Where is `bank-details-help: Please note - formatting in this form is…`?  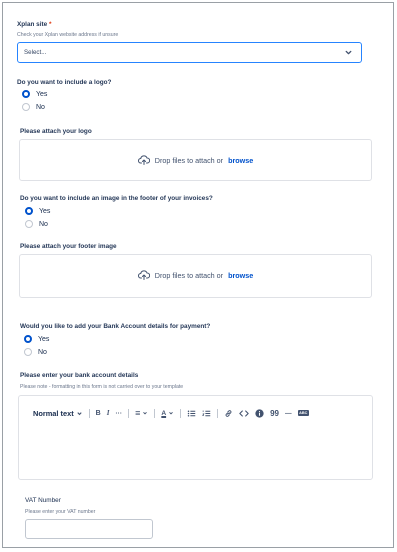
bank-details-help: Please note - formatting in this form is… is located at coordinates (102, 387).